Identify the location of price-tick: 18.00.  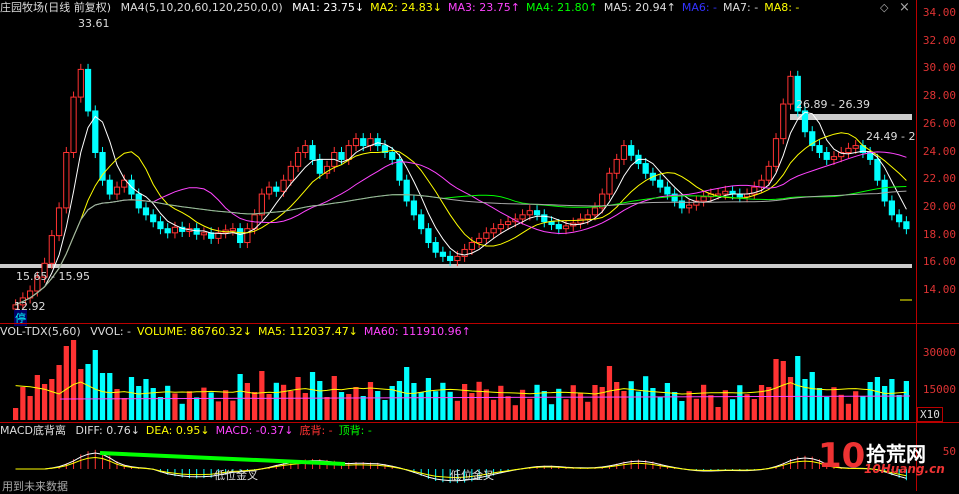
(939, 234).